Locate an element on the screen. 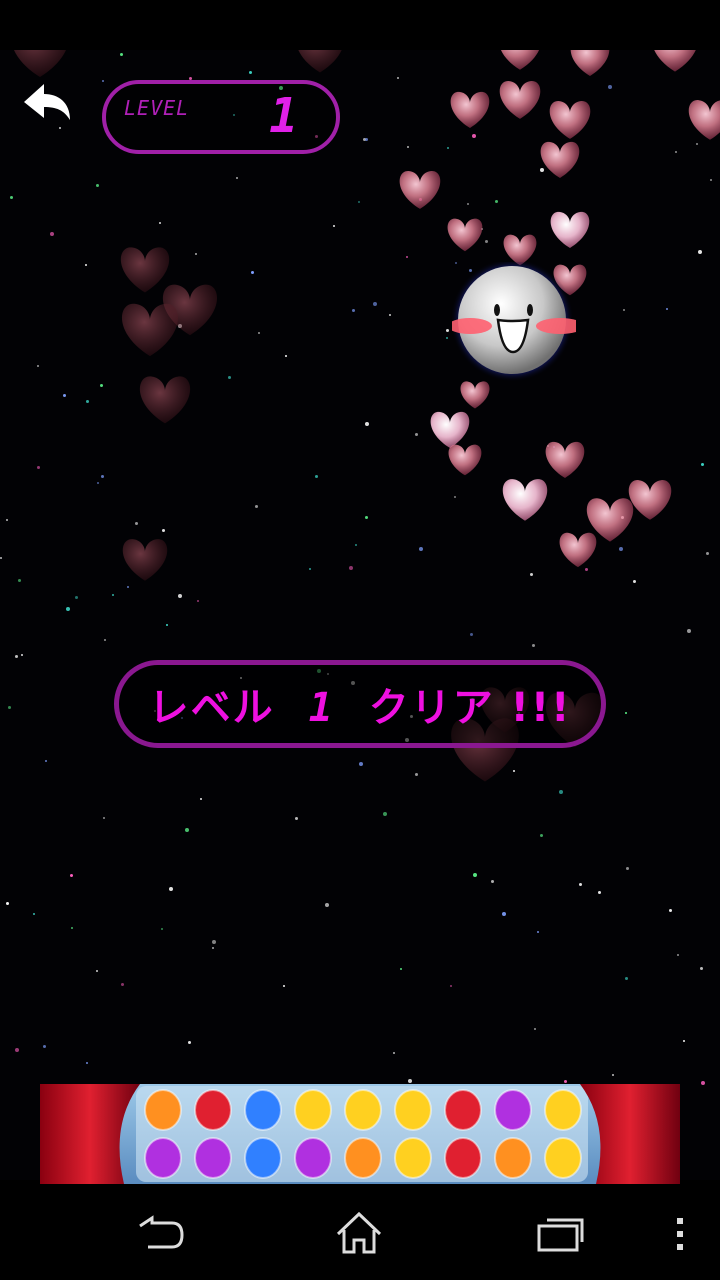  candy-ad-image is located at coordinates (360, 1134).